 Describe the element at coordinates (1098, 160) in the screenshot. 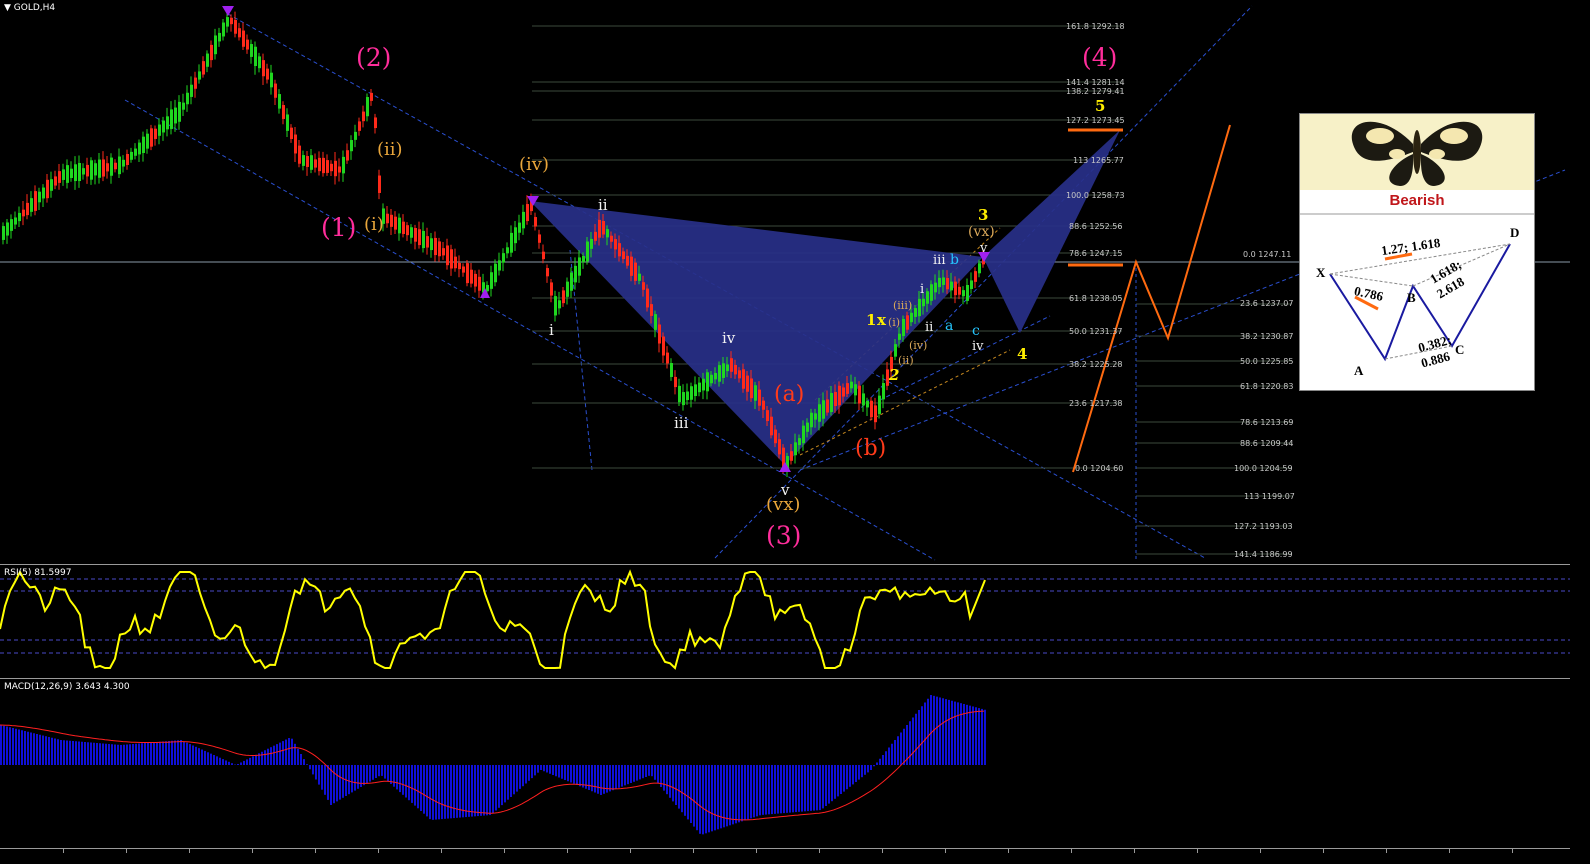

I see `fib-label: 113 1265.77` at that location.